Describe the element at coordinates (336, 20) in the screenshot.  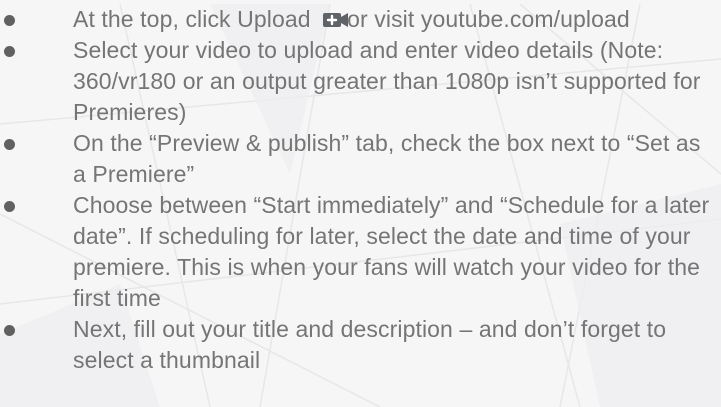
I see `video-upload-icon` at that location.